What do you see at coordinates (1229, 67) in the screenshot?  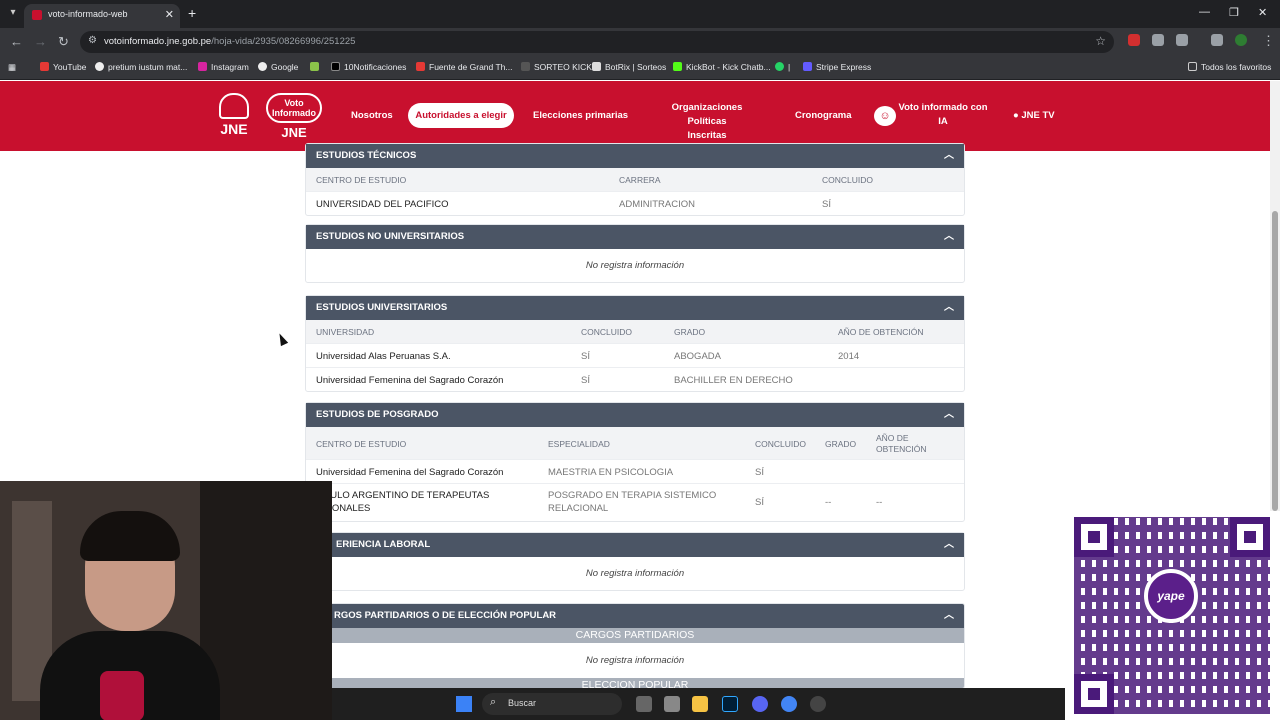 I see `all-bookmarks-folder: Todos los favoritos` at bounding box center [1229, 67].